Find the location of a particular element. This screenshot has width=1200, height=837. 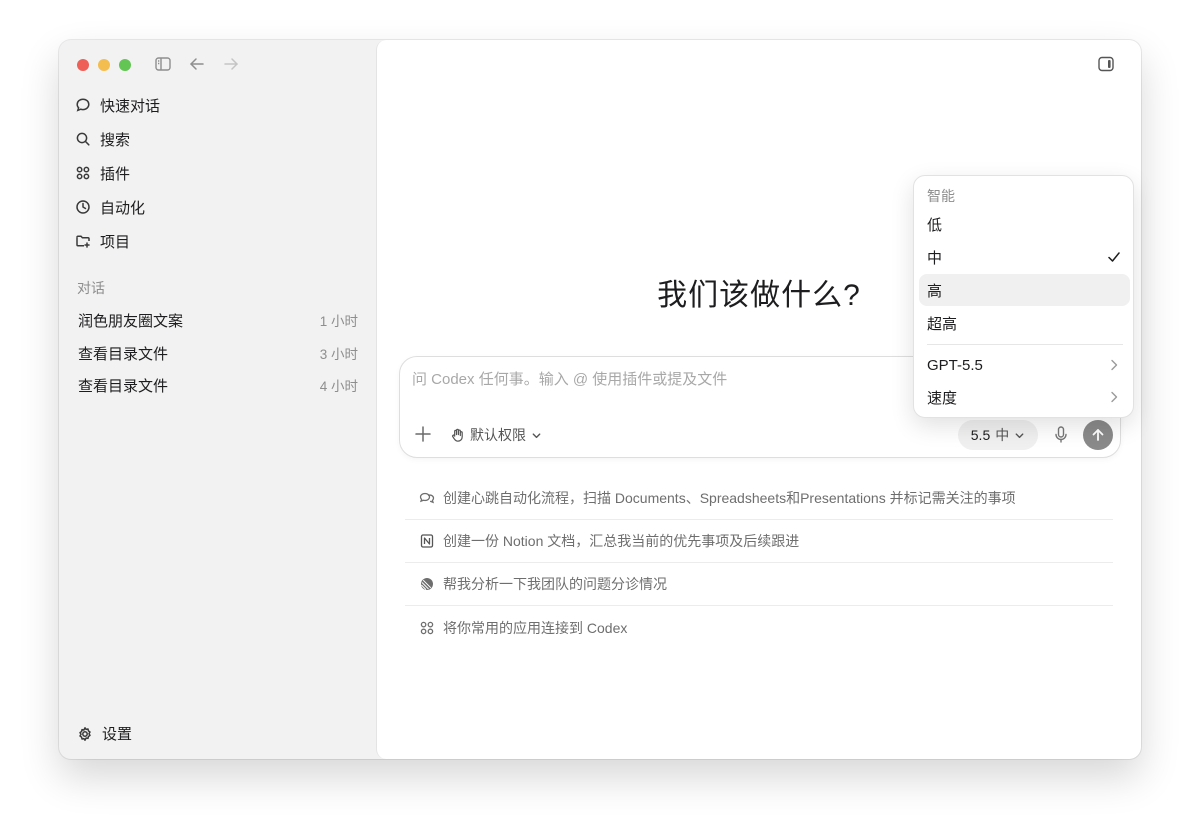

menu-item-label: 高 is located at coordinates (935, 291).